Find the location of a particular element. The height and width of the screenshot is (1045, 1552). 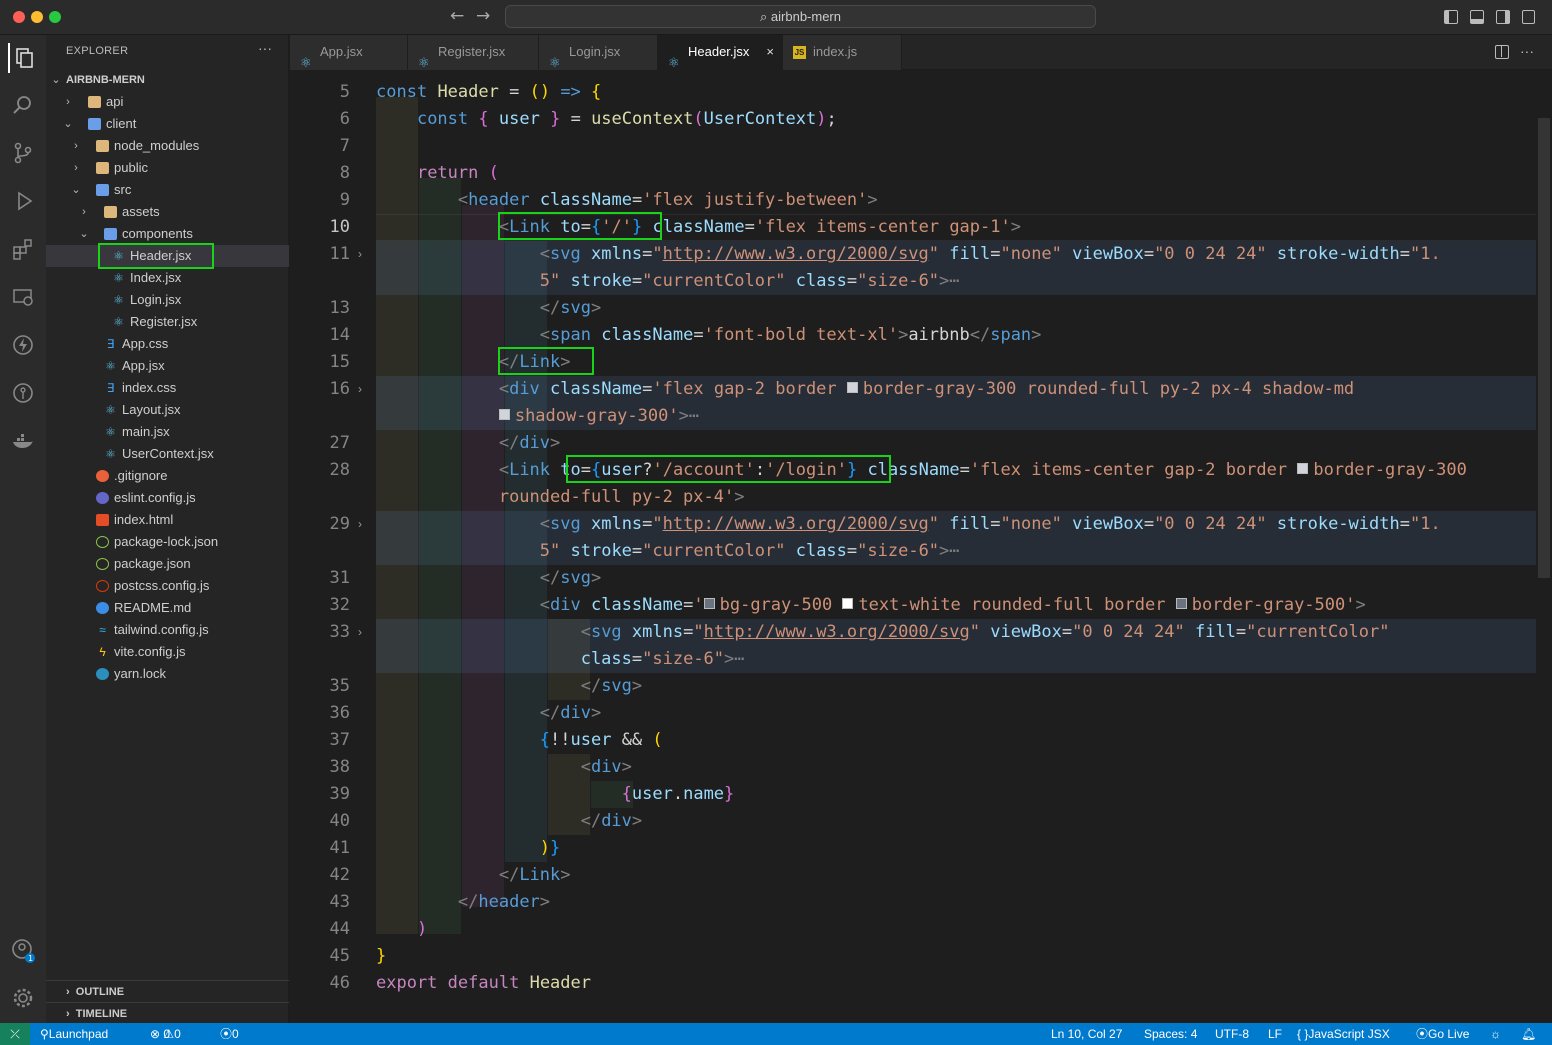

toggle-panel-icon is located at coordinates (1477, 17).